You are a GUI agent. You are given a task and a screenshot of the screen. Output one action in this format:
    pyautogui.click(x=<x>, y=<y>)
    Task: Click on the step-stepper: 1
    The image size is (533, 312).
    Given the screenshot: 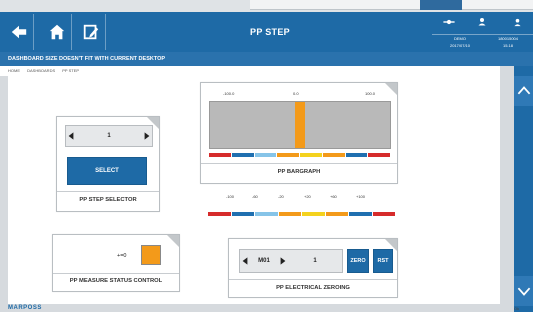 What is the action you would take?
    pyautogui.click(x=109, y=136)
    